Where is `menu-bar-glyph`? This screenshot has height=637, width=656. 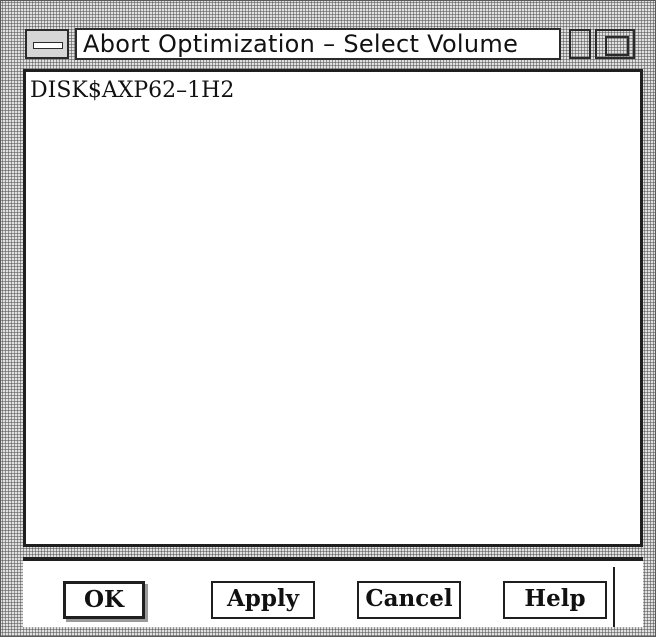
menu-bar-glyph is located at coordinates (48, 45).